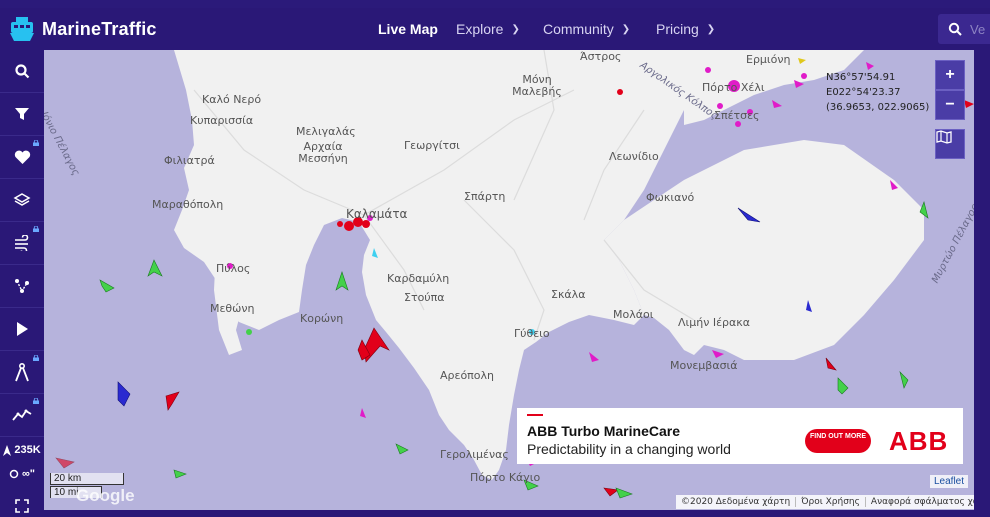  I want to click on nav-pricing: Pricing ❯, so click(685, 29).